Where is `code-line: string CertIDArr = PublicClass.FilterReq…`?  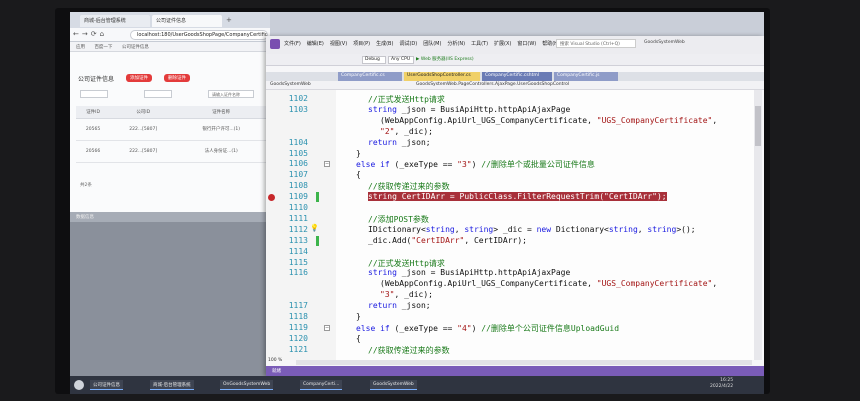 code-line: string CertIDArr = PublicClass.FilterReq… is located at coordinates (517, 197).